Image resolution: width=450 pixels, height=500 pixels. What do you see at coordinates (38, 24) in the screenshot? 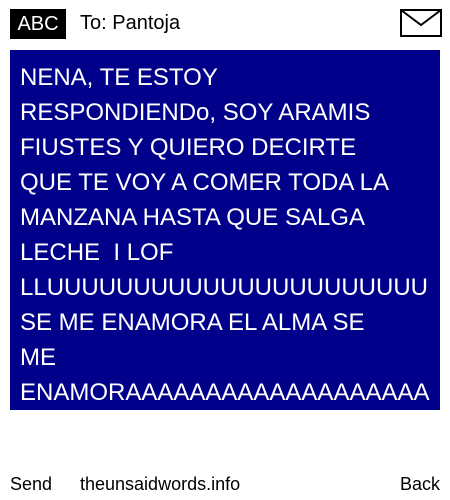
I see `input-mode-badge: ABC` at bounding box center [38, 24].